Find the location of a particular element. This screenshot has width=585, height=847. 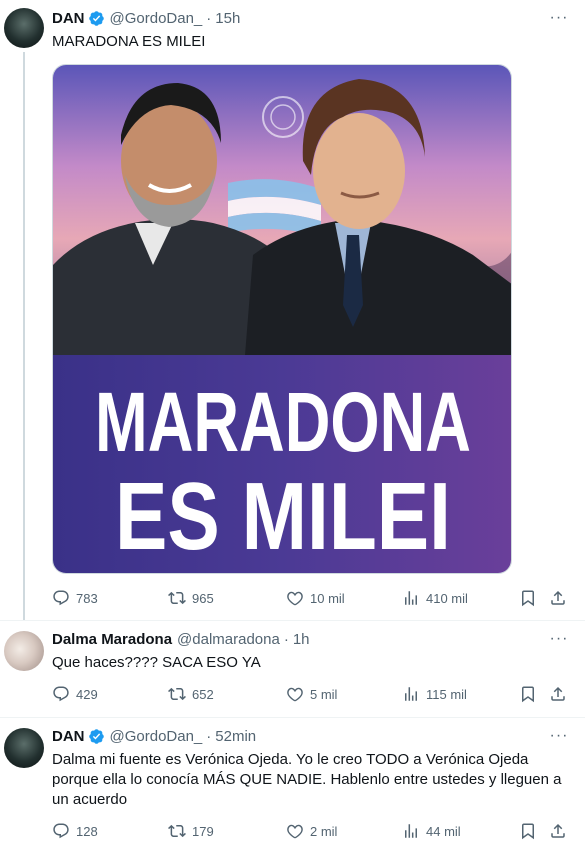

like-button: 5 mil is located at coordinates (311, 694).